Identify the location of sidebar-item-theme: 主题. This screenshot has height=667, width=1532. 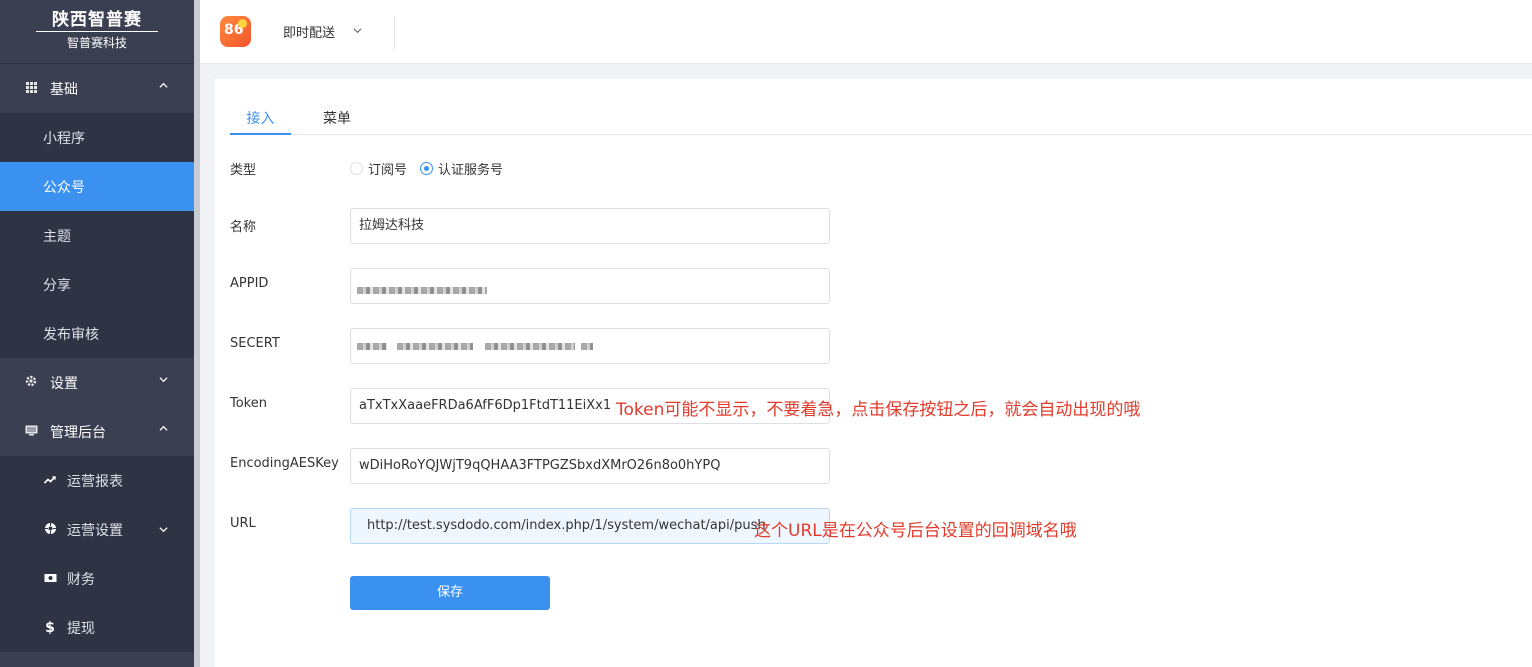
(97, 235).